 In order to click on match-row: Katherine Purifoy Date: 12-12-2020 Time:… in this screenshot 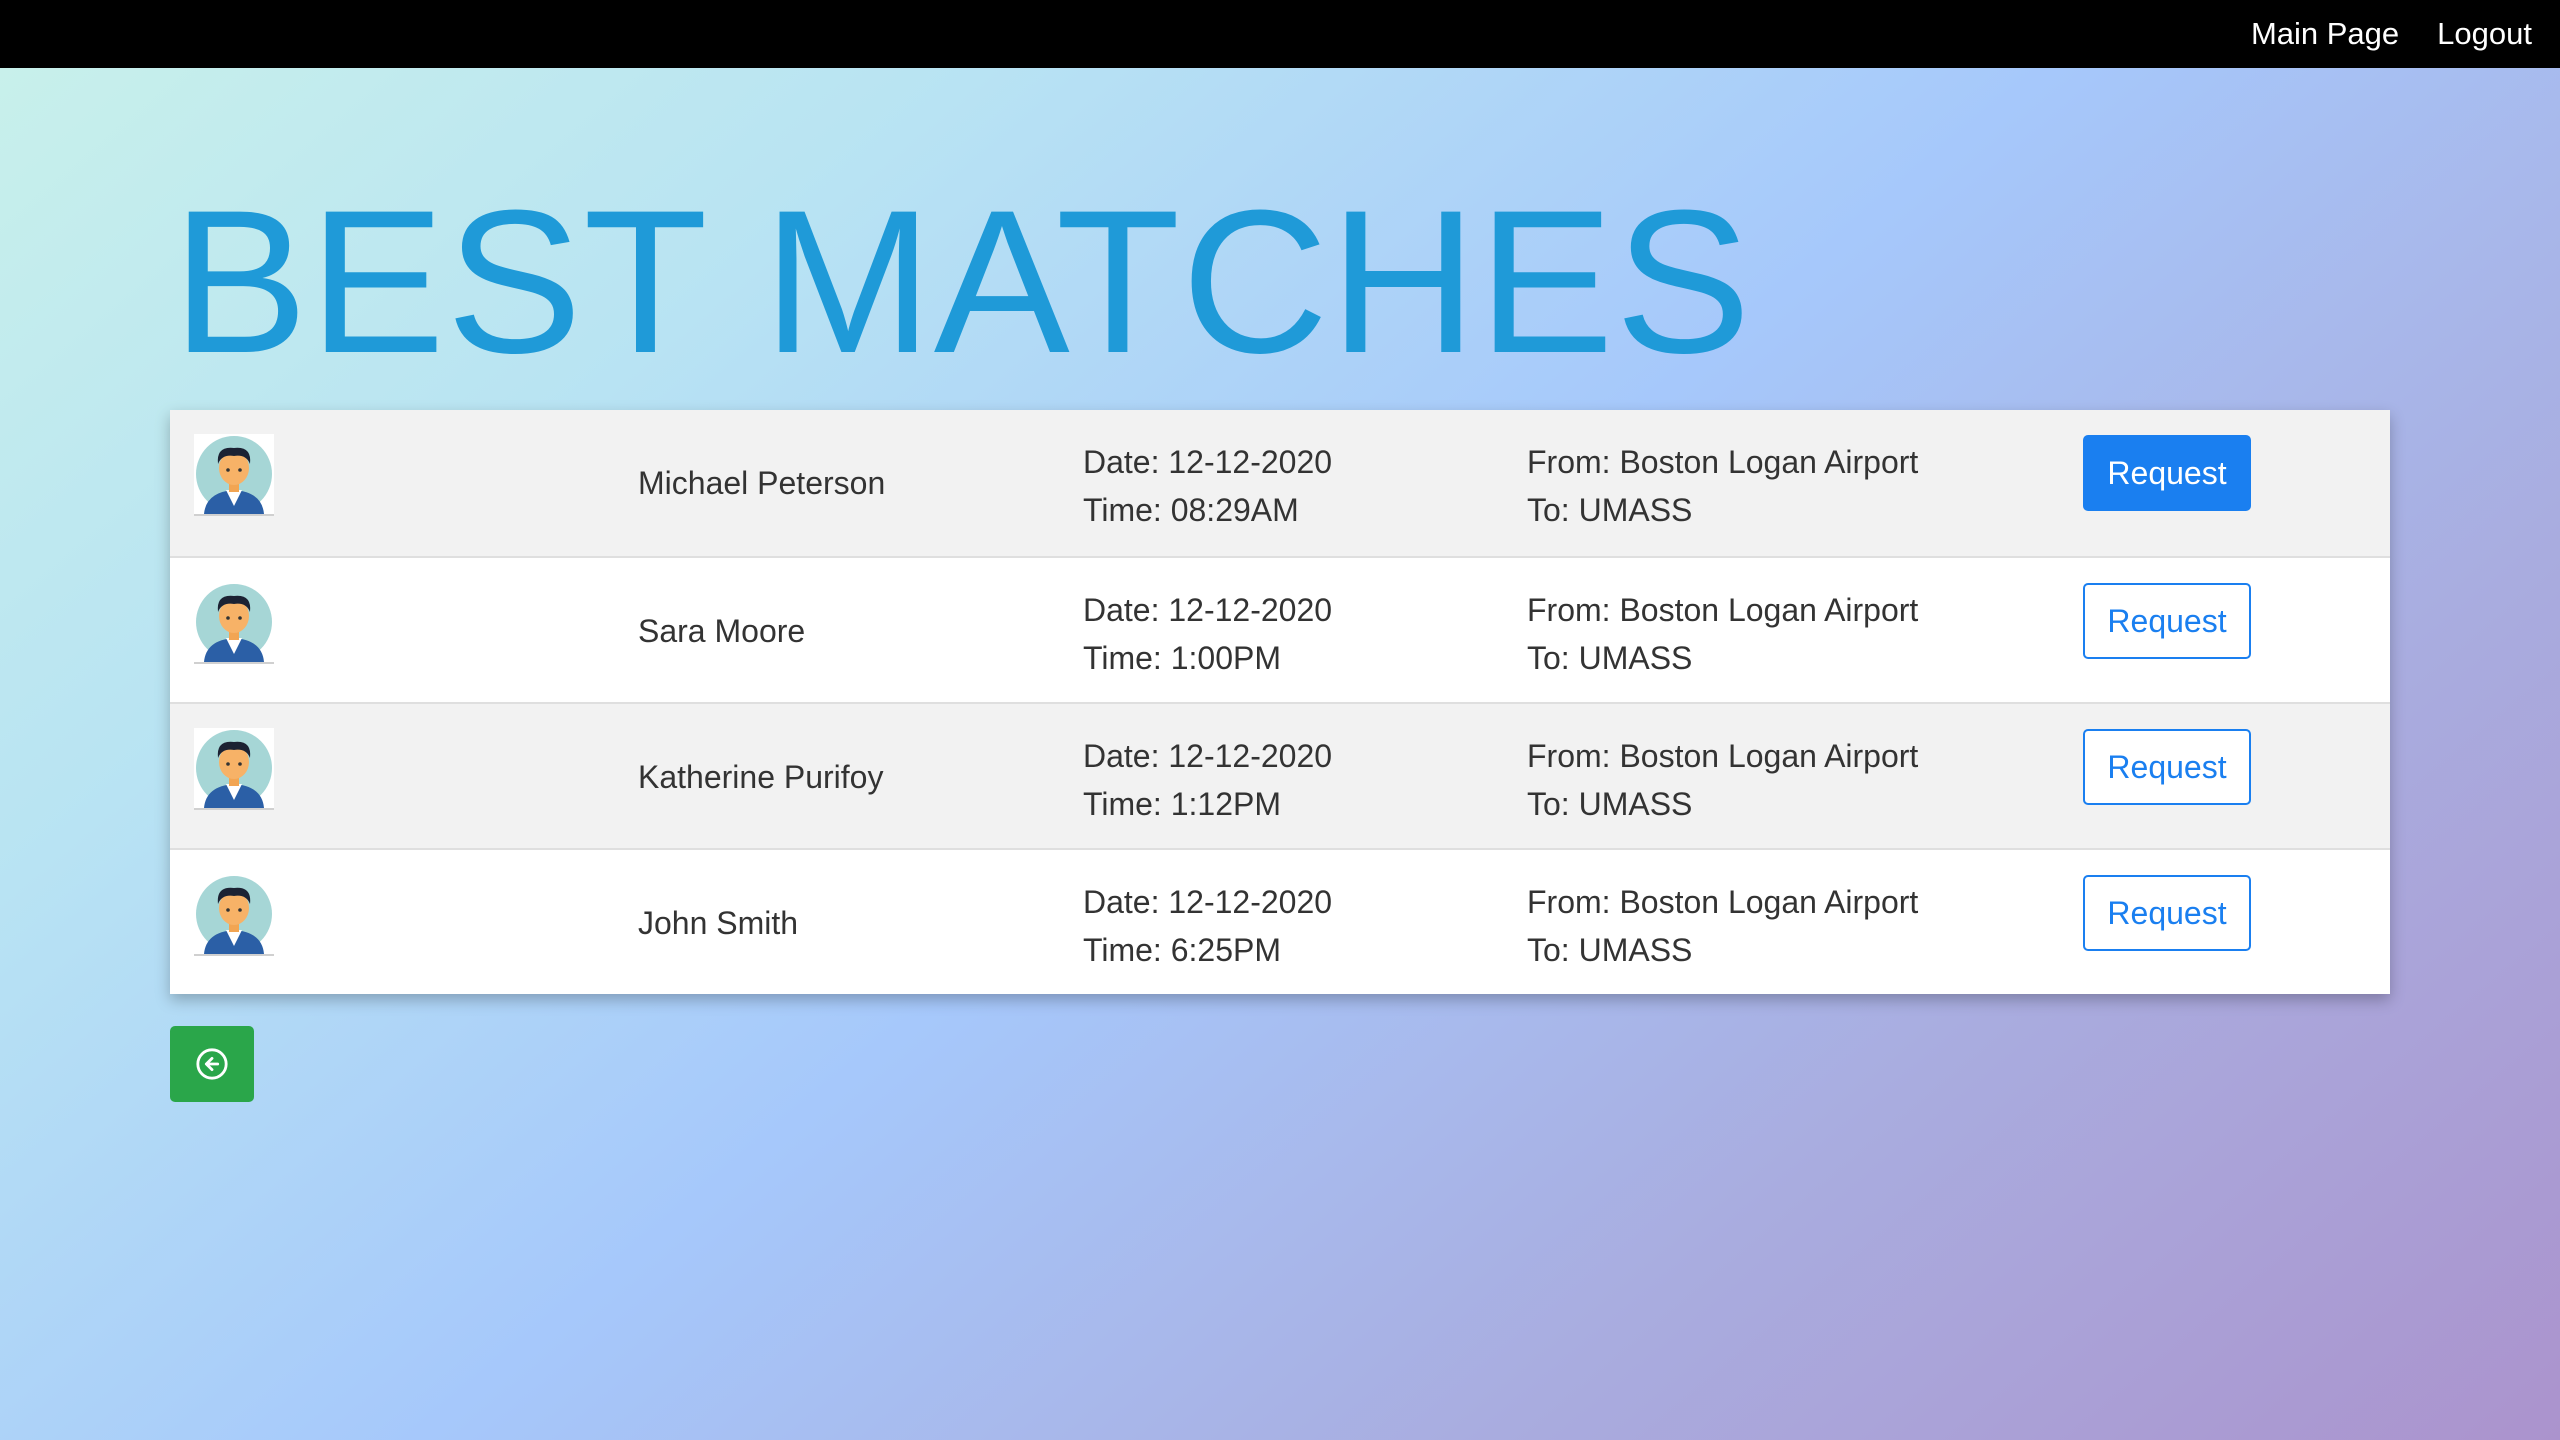, I will do `click(1280, 775)`.